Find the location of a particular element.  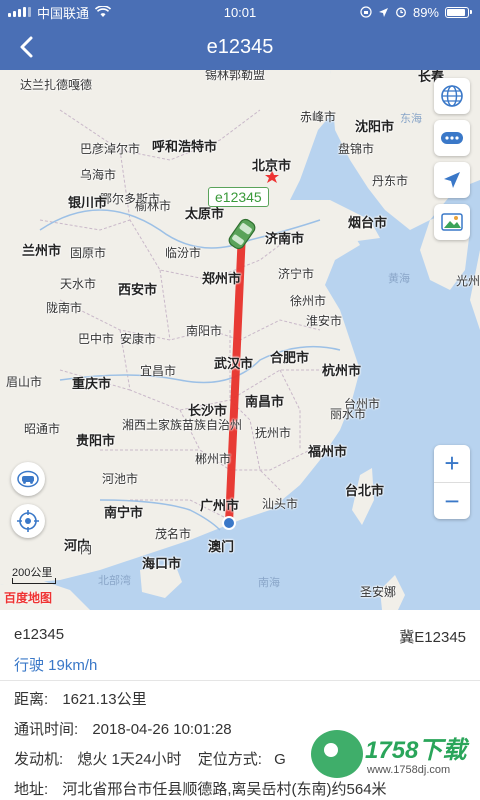

globe-icon is located at coordinates (452, 96).